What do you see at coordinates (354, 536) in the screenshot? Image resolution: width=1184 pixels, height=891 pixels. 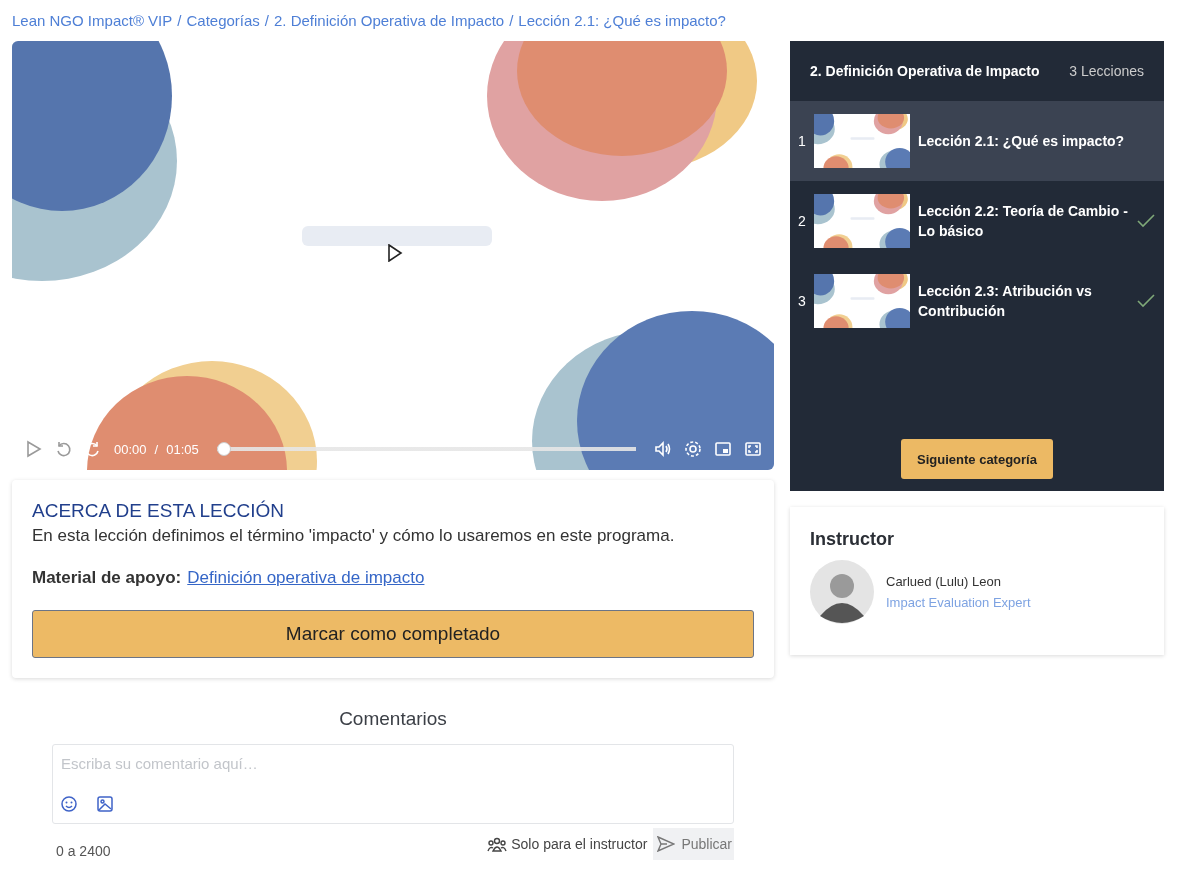 I see `lesson-description: En esta lección definimos el término 'impacto' y cómo lo usaremos en este programa.` at bounding box center [354, 536].